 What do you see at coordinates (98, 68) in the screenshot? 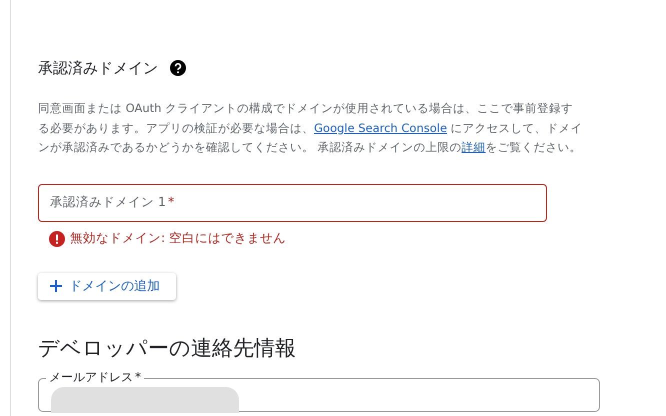
I see `section-title: 承認済みドメイン` at bounding box center [98, 68].